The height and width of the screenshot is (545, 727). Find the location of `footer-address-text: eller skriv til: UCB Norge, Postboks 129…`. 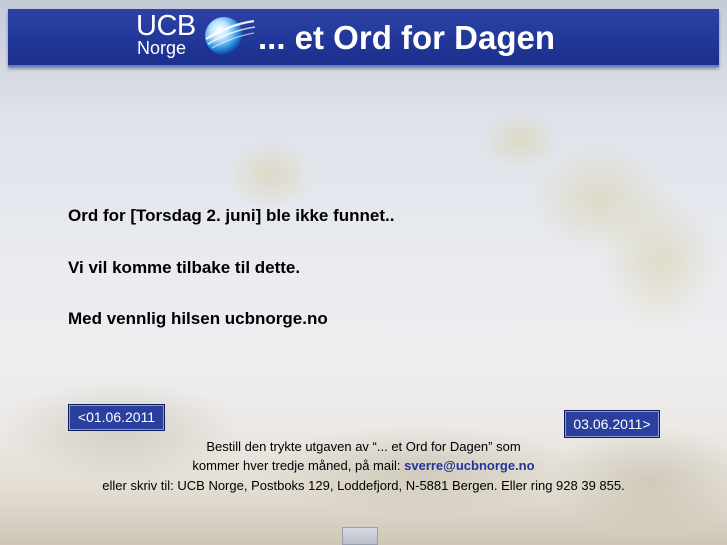

footer-address-text: eller skriv til: UCB Norge, Postboks 129… is located at coordinates (363, 485).